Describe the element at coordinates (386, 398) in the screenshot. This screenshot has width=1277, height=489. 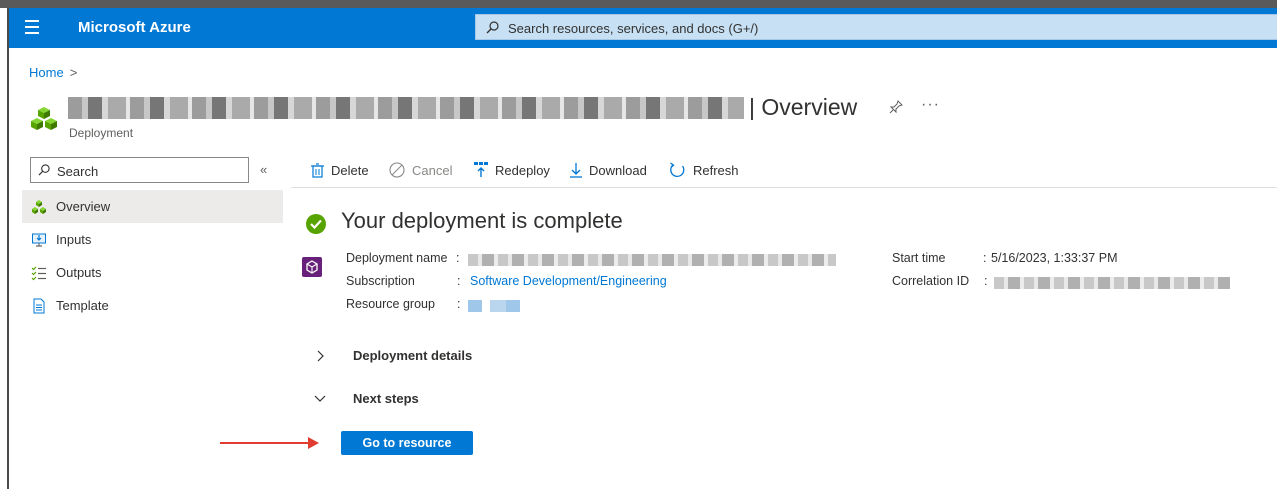
I see `next-steps-label: Next steps` at that location.